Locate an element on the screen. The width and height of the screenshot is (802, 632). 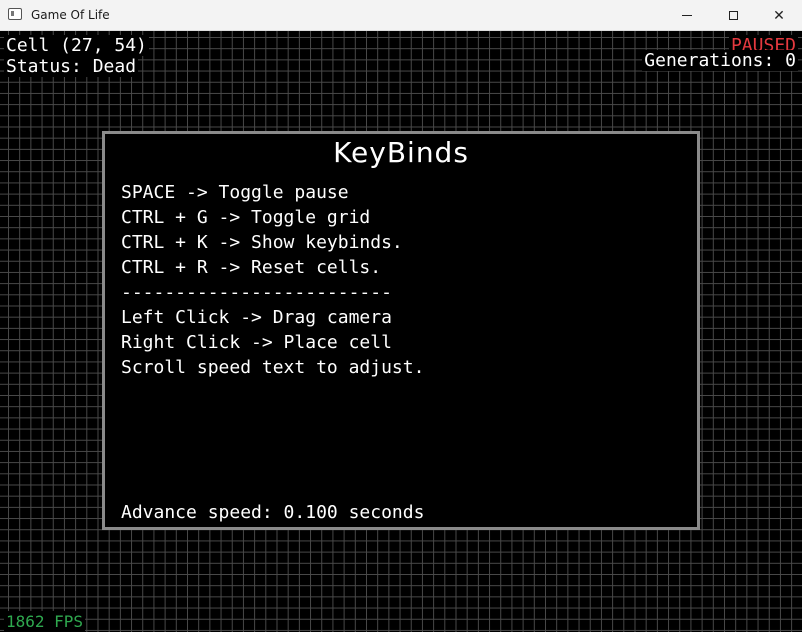
advance-speed-control: Advance speed: 0.100 seconds is located at coordinates (272, 512).